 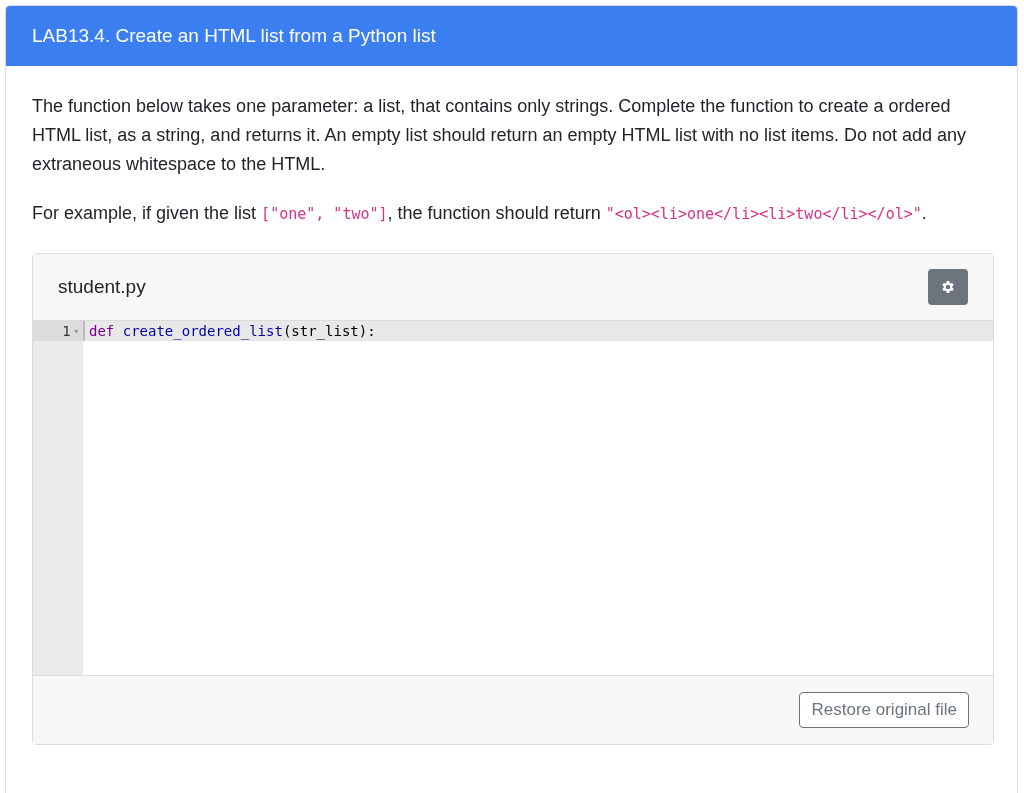 I want to click on restore-button: Restore original file, so click(x=884, y=710).